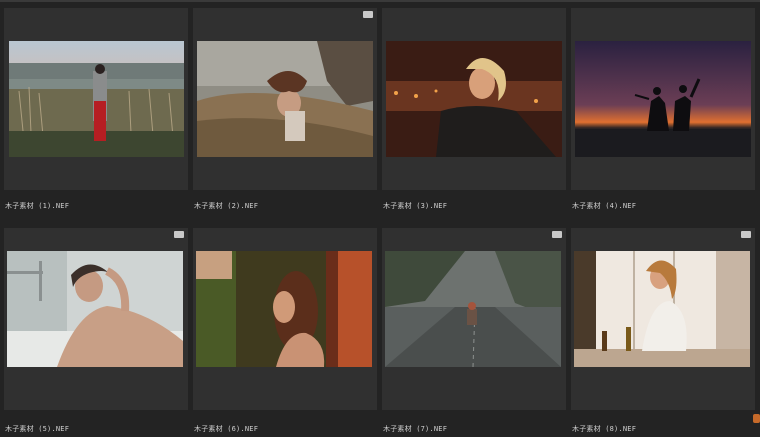 The width and height of the screenshot is (760, 437). I want to click on thumbnail-cell-3: 木子素材 (3).NEF, so click(475, 115).